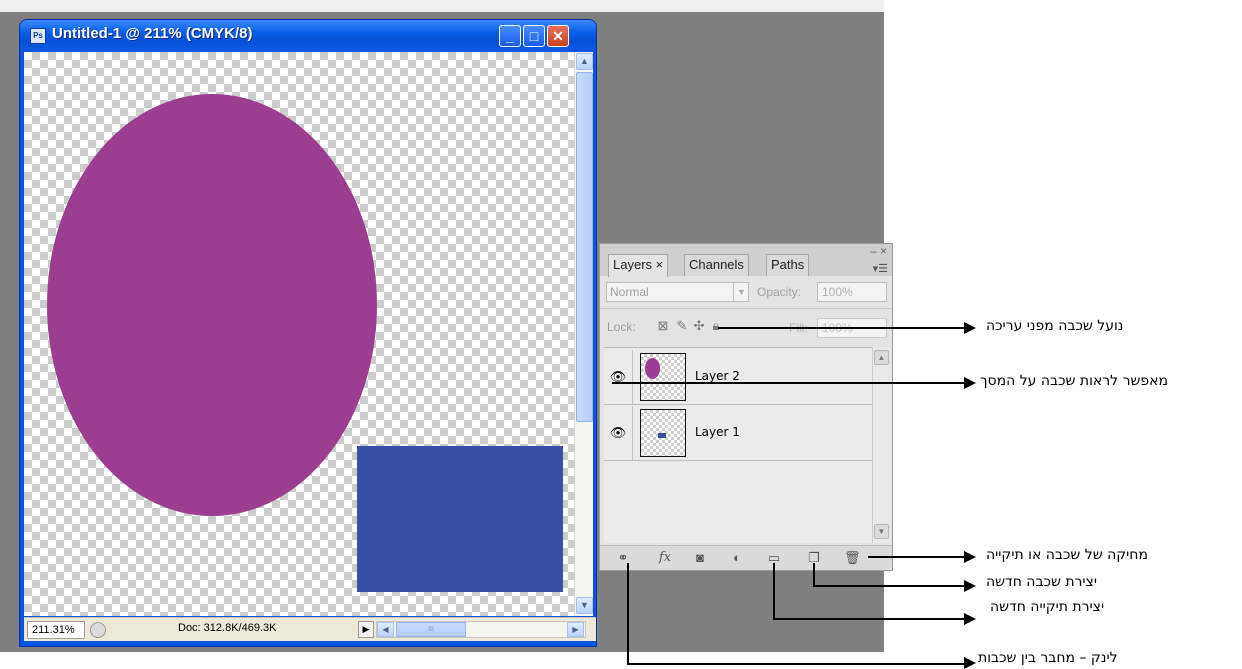  What do you see at coordinates (880, 268) in the screenshot?
I see `panel-menu-icon: ▾☰` at bounding box center [880, 268].